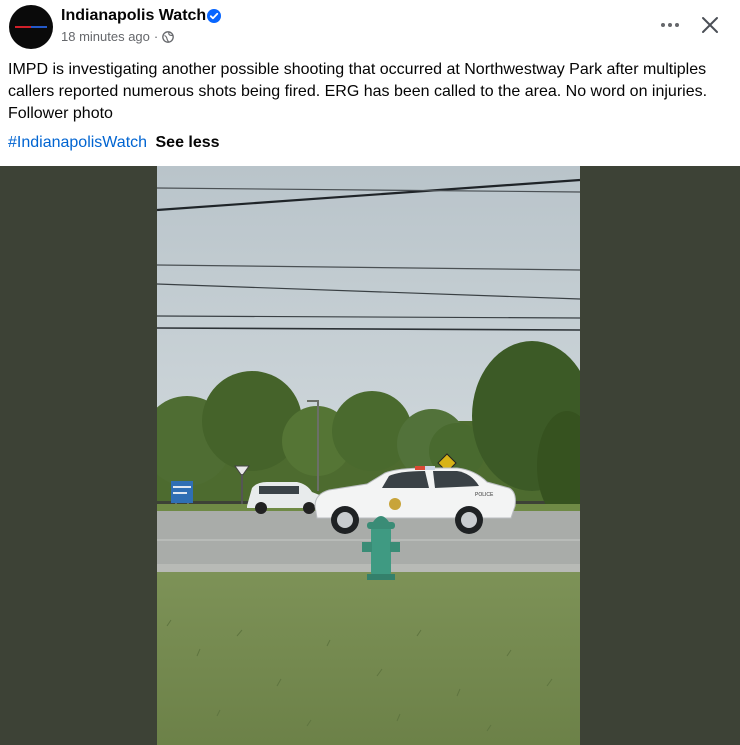 This screenshot has height=745, width=740. What do you see at coordinates (133, 16) in the screenshot?
I see `page-name: Indianapolis Watch` at bounding box center [133, 16].